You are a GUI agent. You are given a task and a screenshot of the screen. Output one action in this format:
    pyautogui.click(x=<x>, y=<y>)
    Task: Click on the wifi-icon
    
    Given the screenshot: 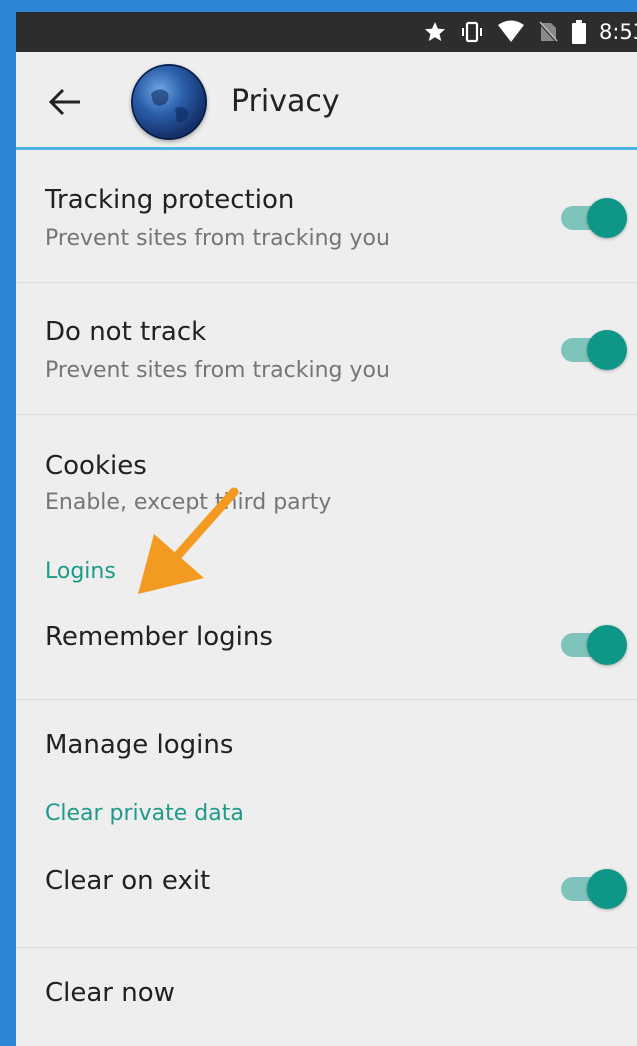 What is the action you would take?
    pyautogui.click(x=511, y=31)
    